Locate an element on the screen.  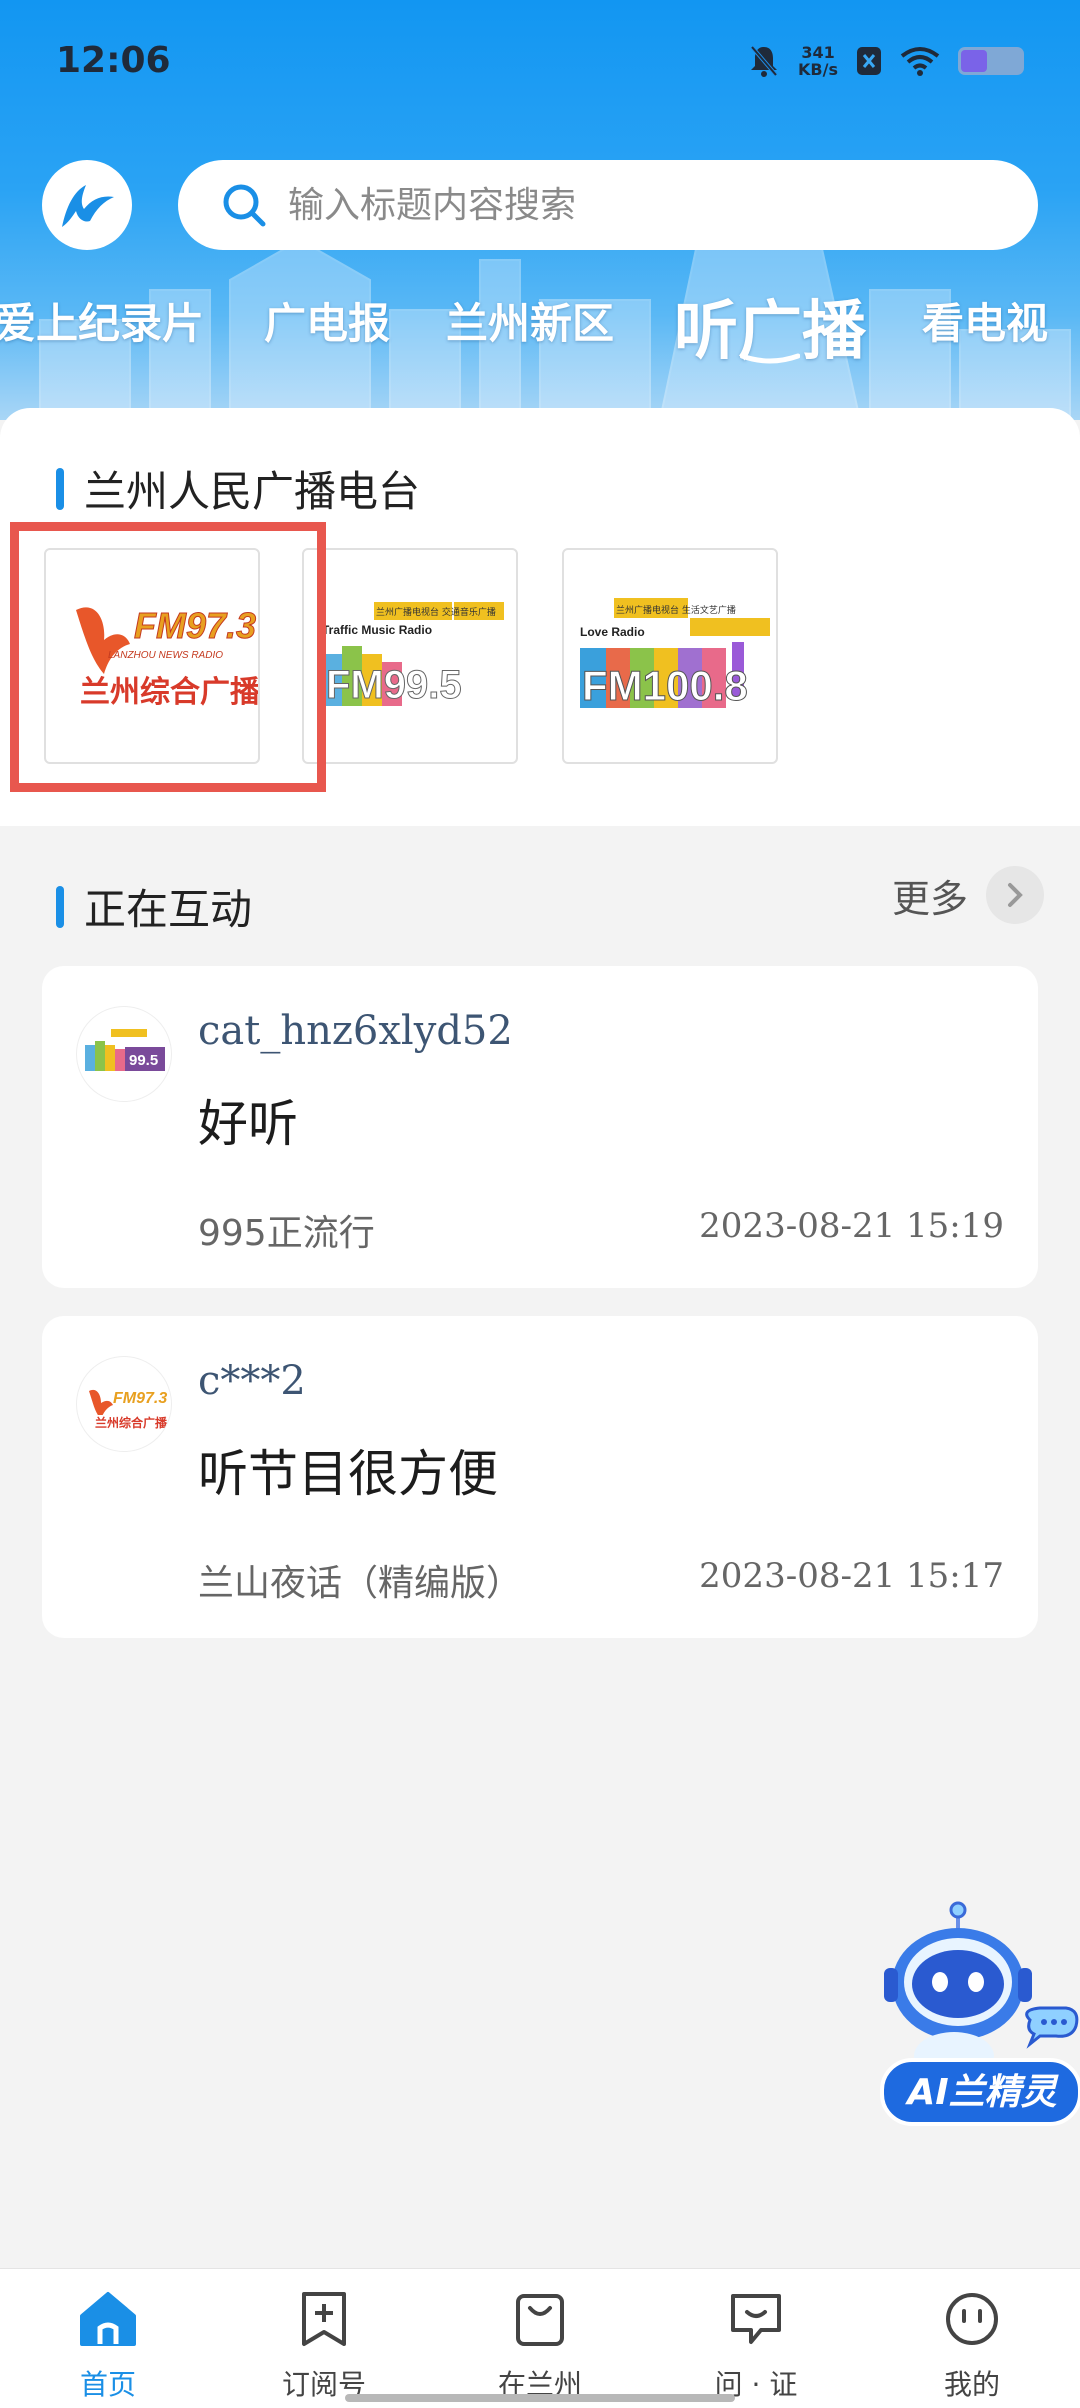
station-3-name: 兰州广播电视台 生活文艺广播 is located at coordinates (676, 610).